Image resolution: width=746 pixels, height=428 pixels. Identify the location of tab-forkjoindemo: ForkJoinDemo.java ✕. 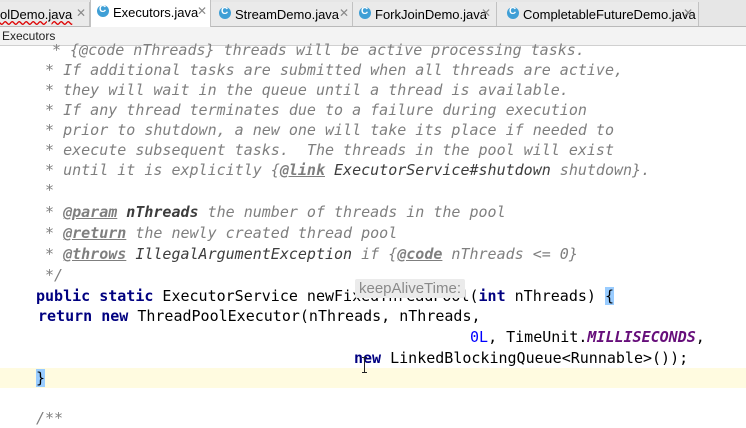
(425, 14).